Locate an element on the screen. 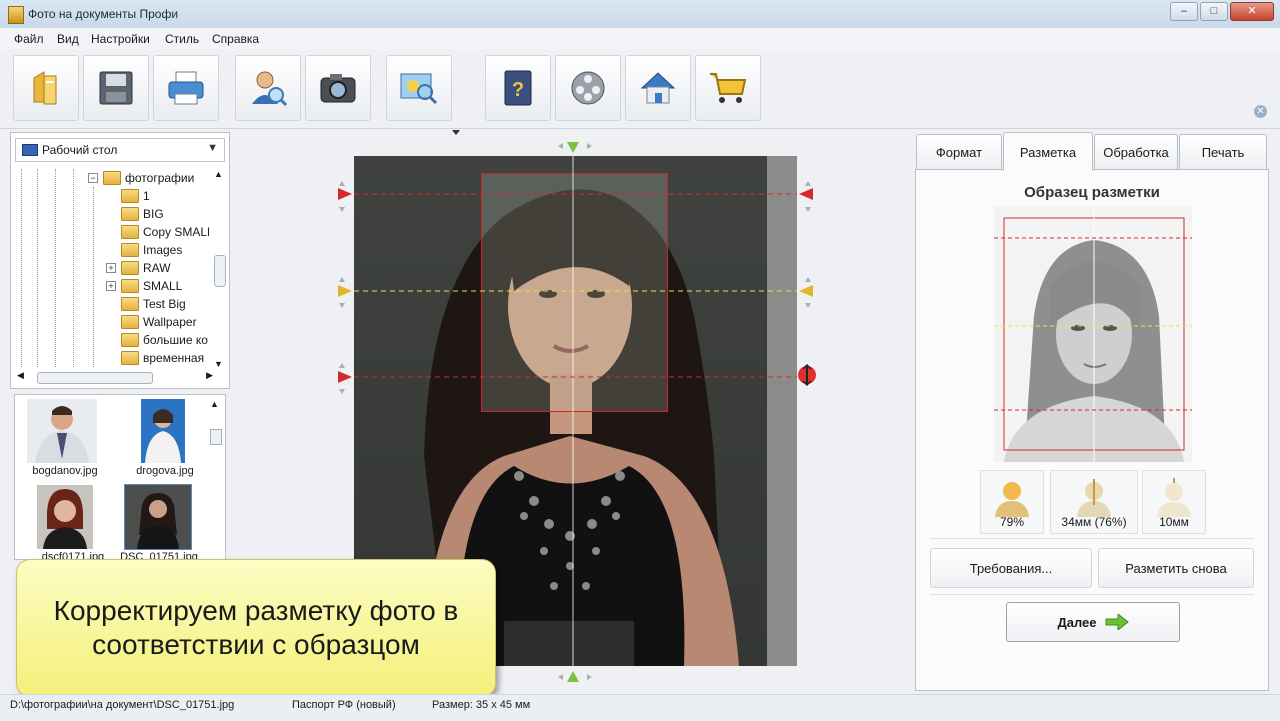 Image resolution: width=1280 pixels, height=721 pixels. tree-node: SMALL is located at coordinates (151, 286).